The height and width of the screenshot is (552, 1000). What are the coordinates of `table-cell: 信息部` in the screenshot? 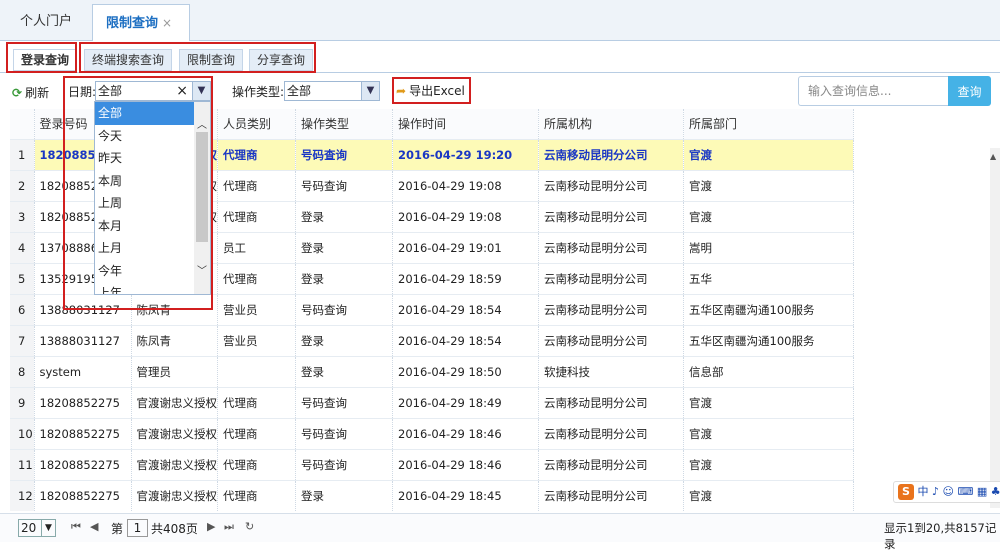 It's located at (769, 371).